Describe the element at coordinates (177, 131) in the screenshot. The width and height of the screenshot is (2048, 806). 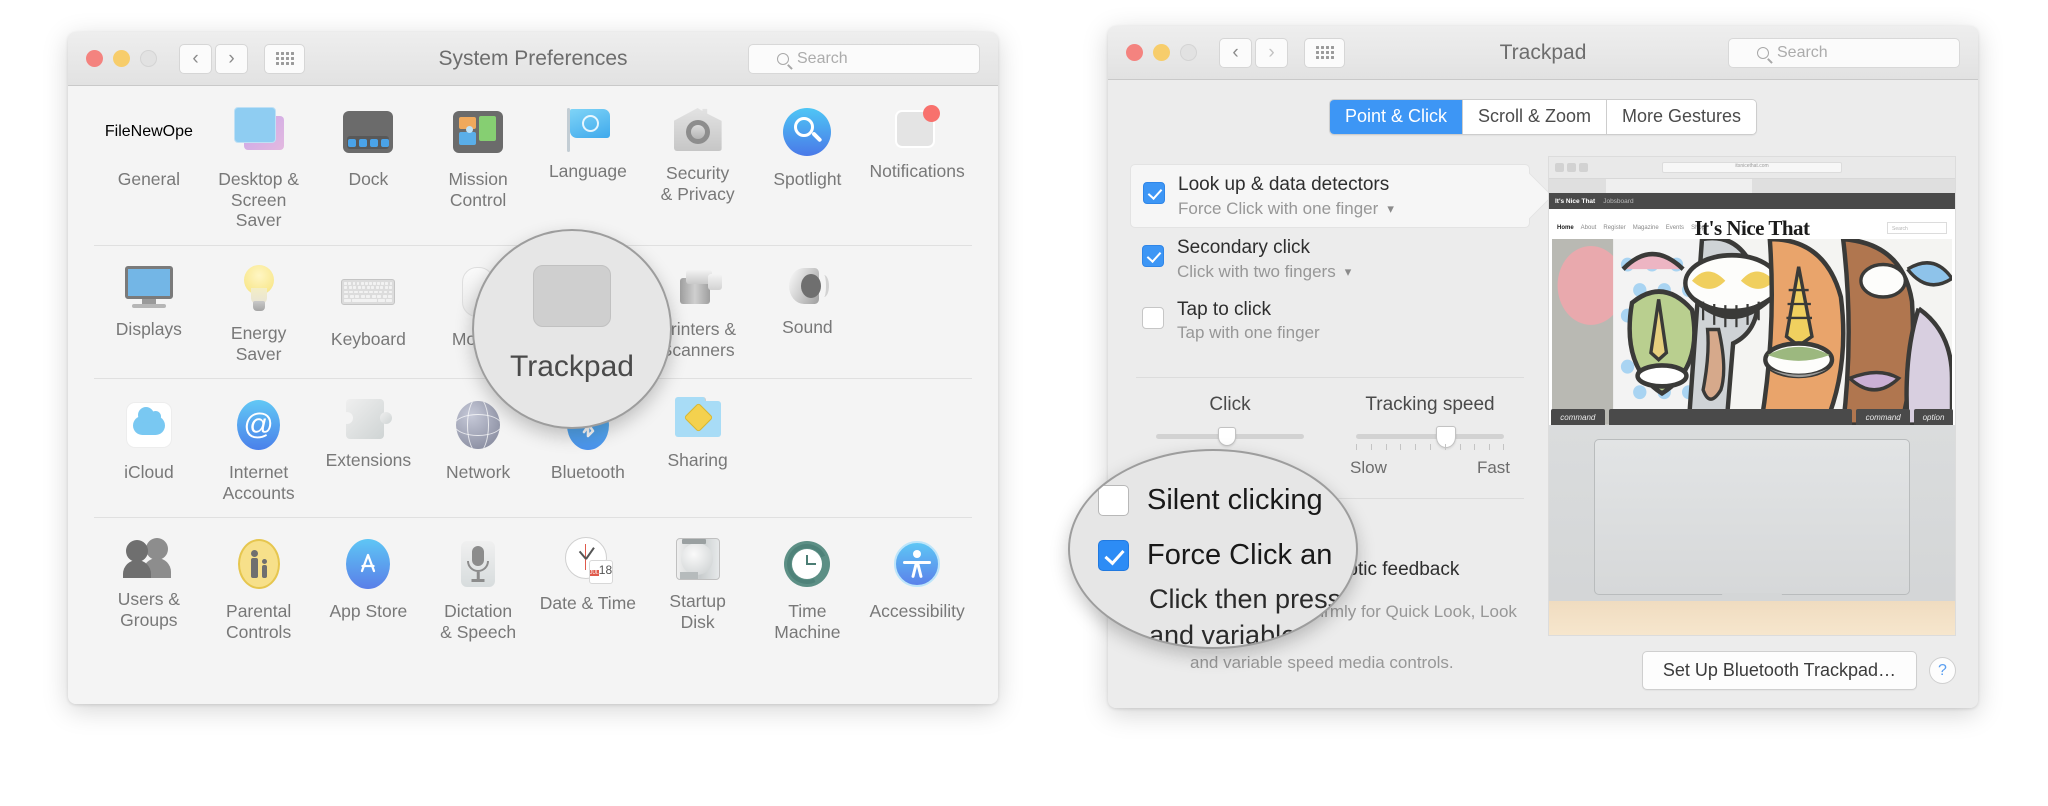
I see `general-badge-open: Ope` at that location.